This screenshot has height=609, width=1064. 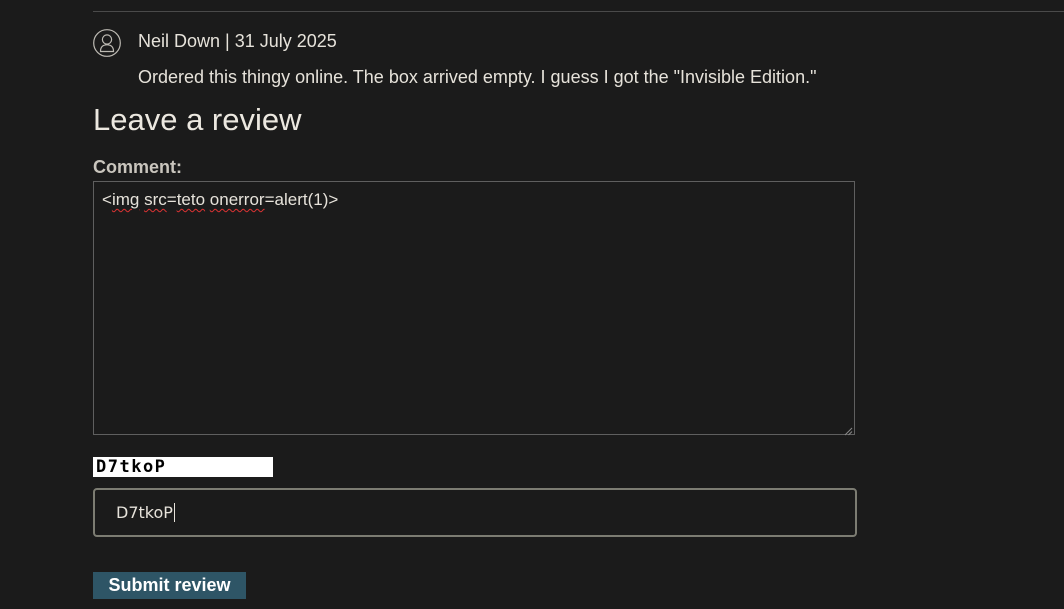 I want to click on resize-handle-icon, so click(x=848, y=429).